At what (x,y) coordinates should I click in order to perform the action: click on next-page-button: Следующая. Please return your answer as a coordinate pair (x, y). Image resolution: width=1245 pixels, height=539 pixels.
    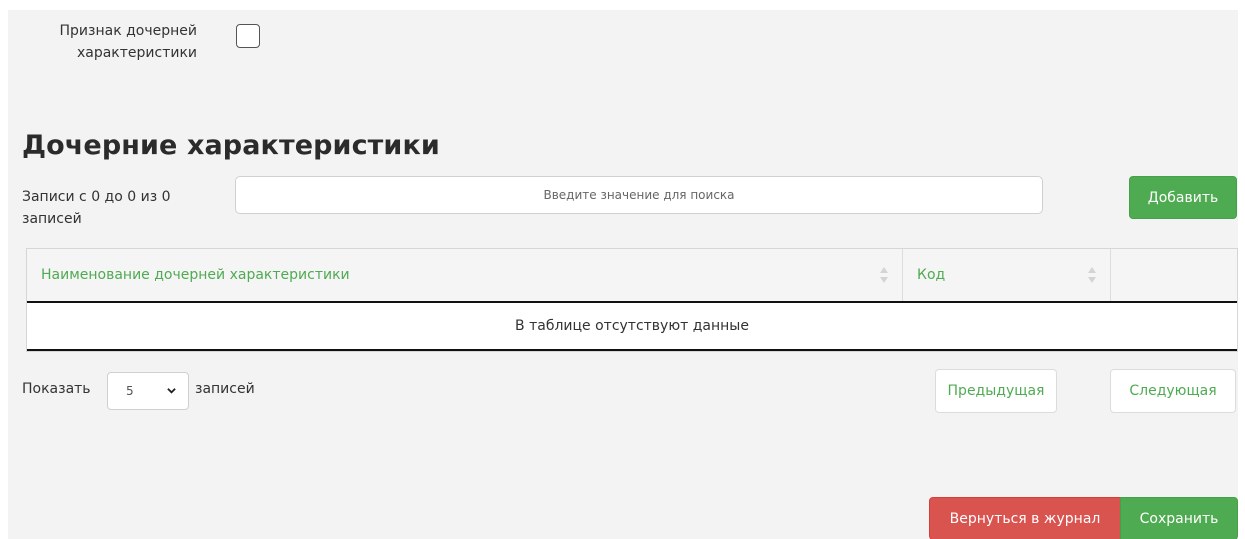
    Looking at the image, I should click on (1173, 391).